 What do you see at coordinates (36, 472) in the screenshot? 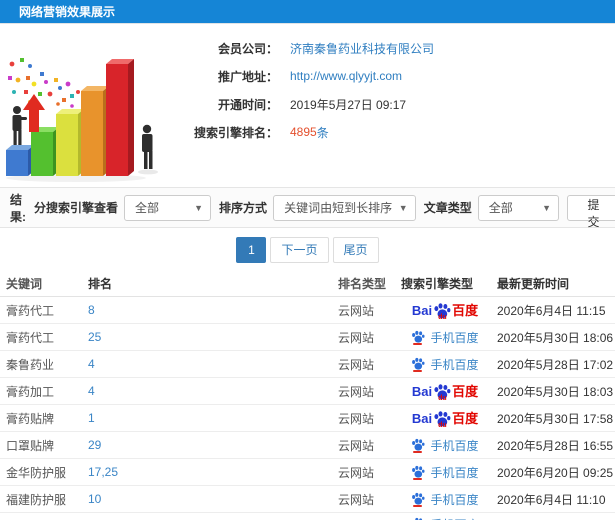
I see `keyword-cell: 金华防护服` at bounding box center [36, 472].